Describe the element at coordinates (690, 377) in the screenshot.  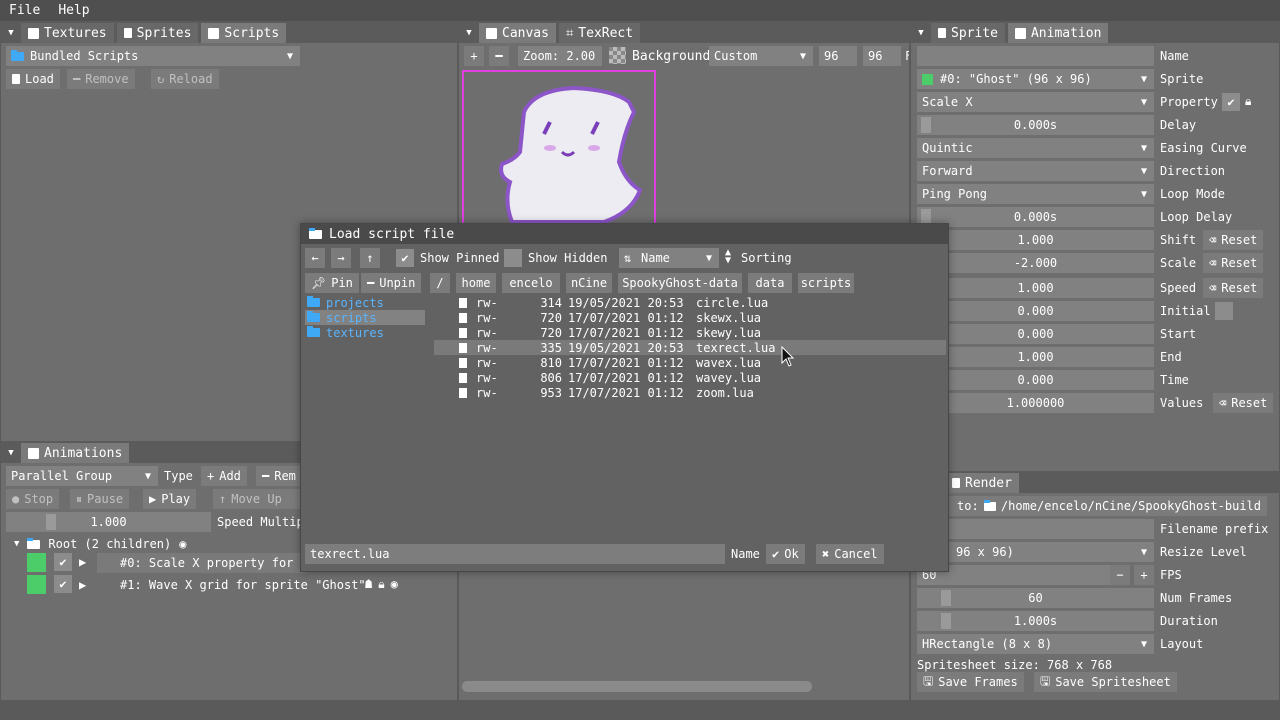
I see `file-item: rw- 806 17/07/2021 01:12 wavey.lua` at that location.